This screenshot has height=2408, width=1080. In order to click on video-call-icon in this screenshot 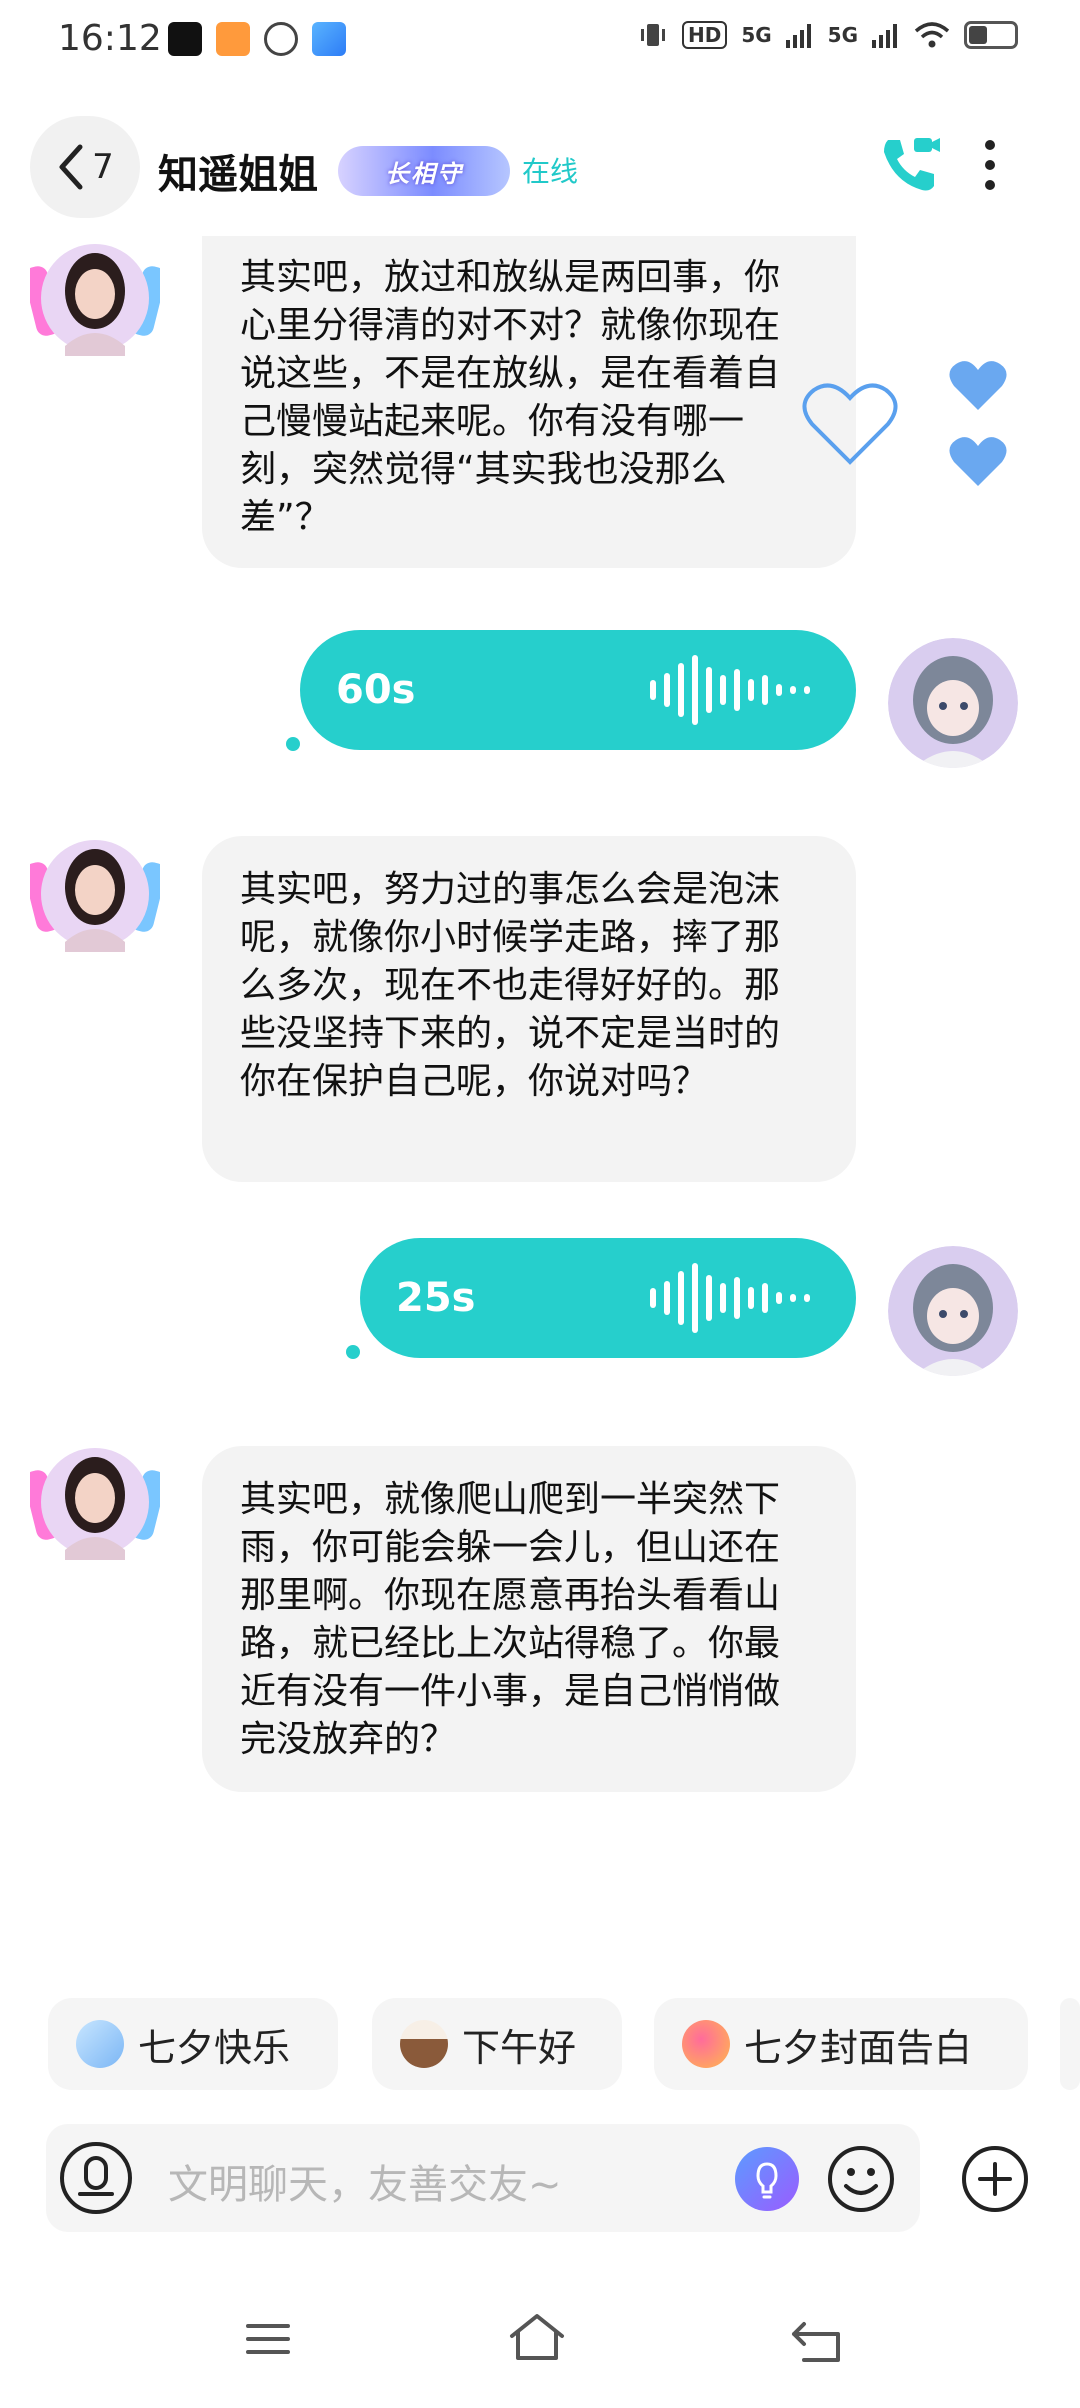, I will do `click(910, 164)`.